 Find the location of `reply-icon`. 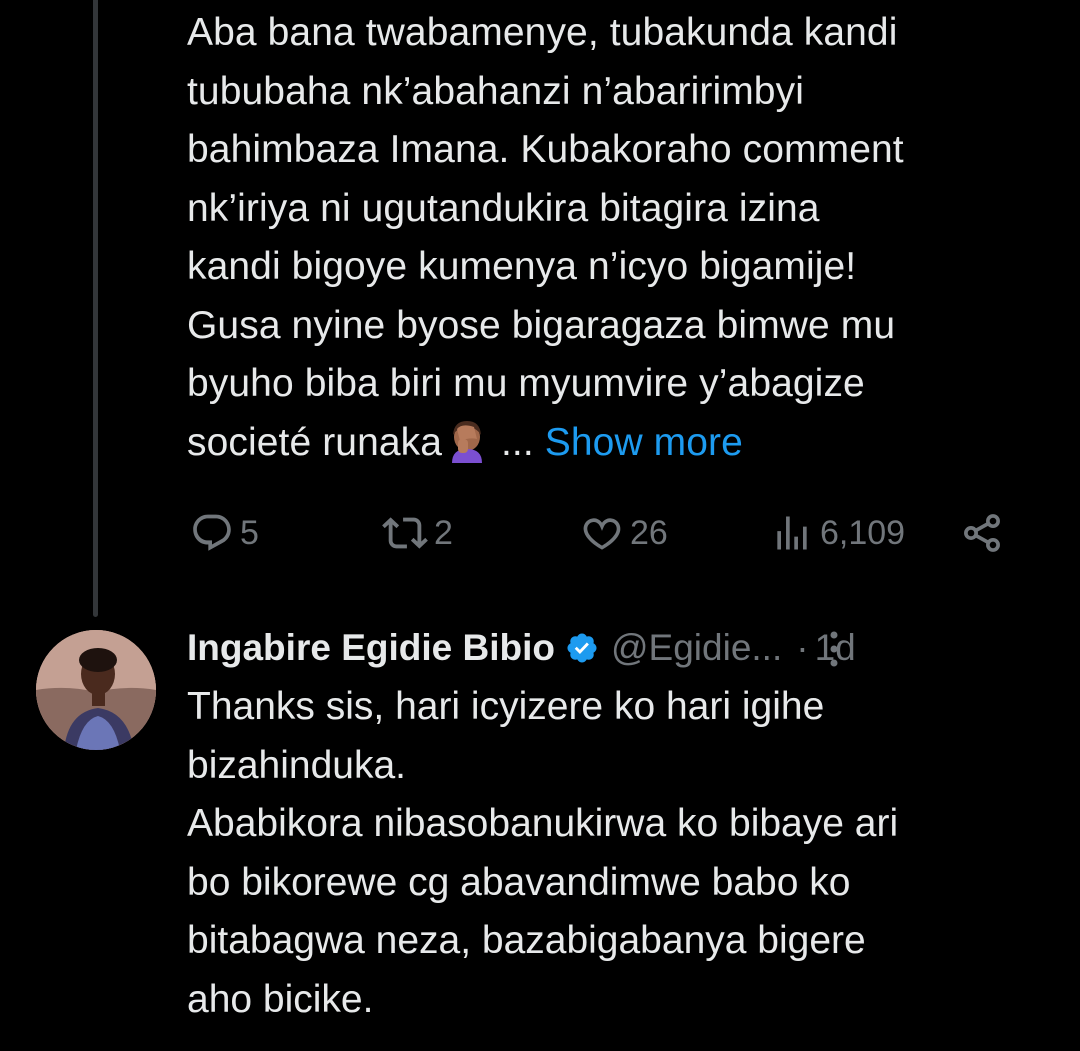

reply-icon is located at coordinates (212, 532).